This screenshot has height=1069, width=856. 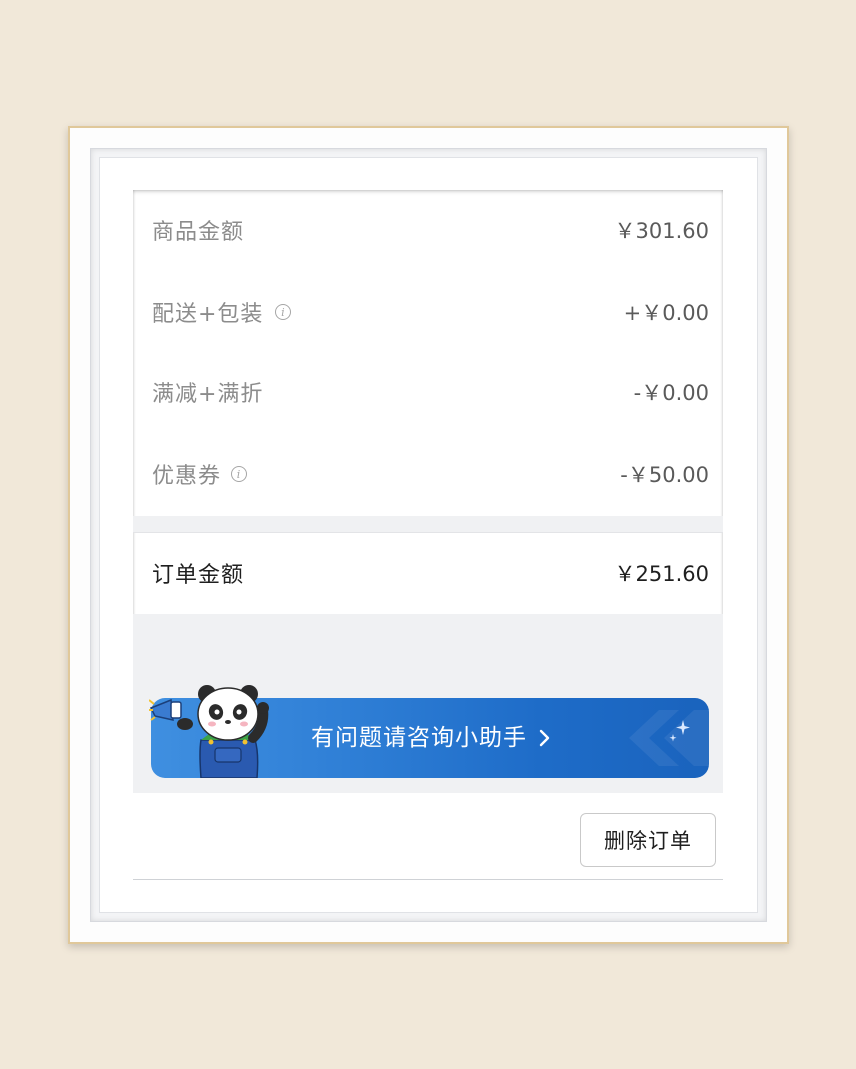 What do you see at coordinates (428, 230) in the screenshot?
I see `summary-row-goods-amount: 商品金额 ￥301.60` at bounding box center [428, 230].